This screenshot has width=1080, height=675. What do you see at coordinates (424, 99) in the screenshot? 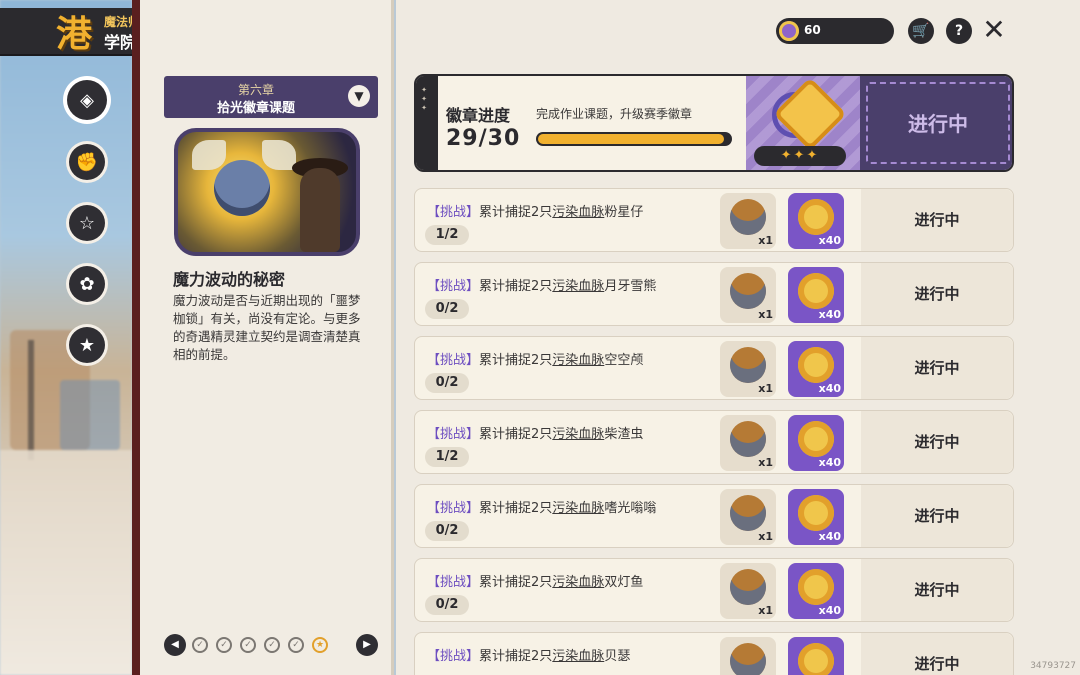
I see `stub-text: ✦✦✦` at bounding box center [424, 99].